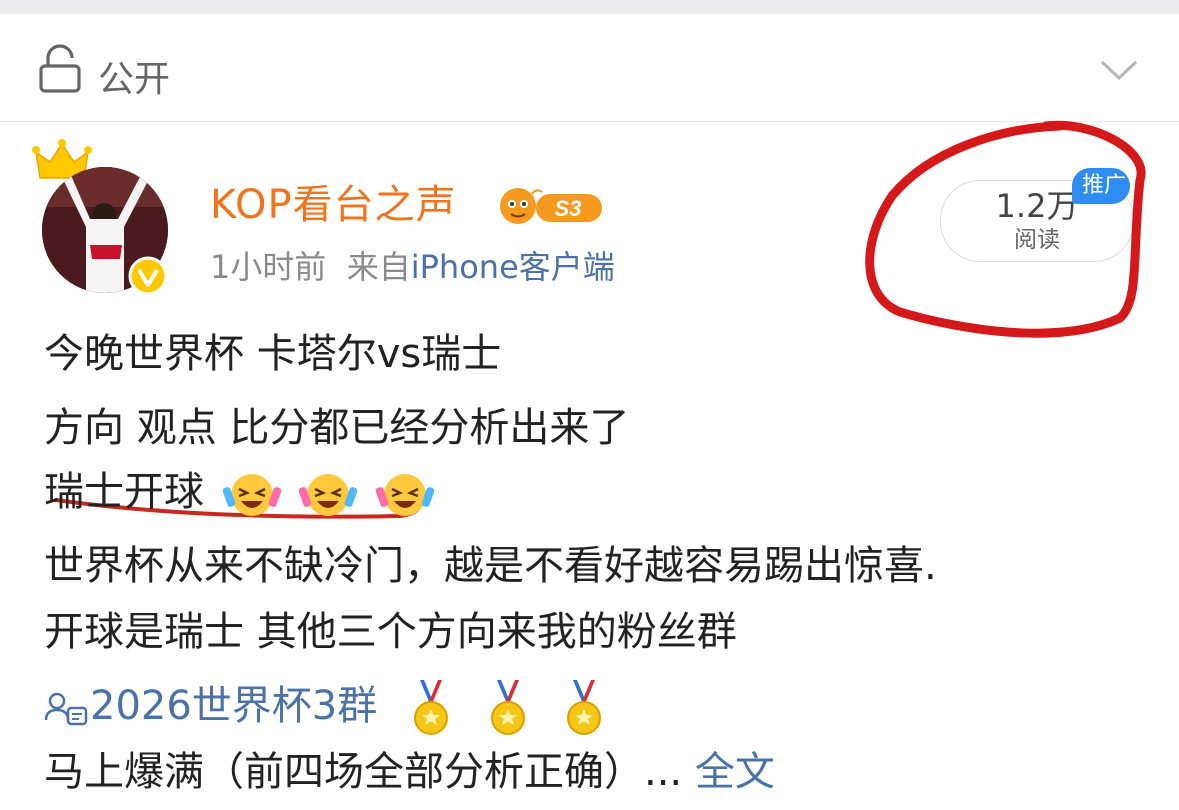 This screenshot has height=810, width=1179. Describe the element at coordinates (66, 709) in the screenshot. I see `group-chat-icon` at that location.